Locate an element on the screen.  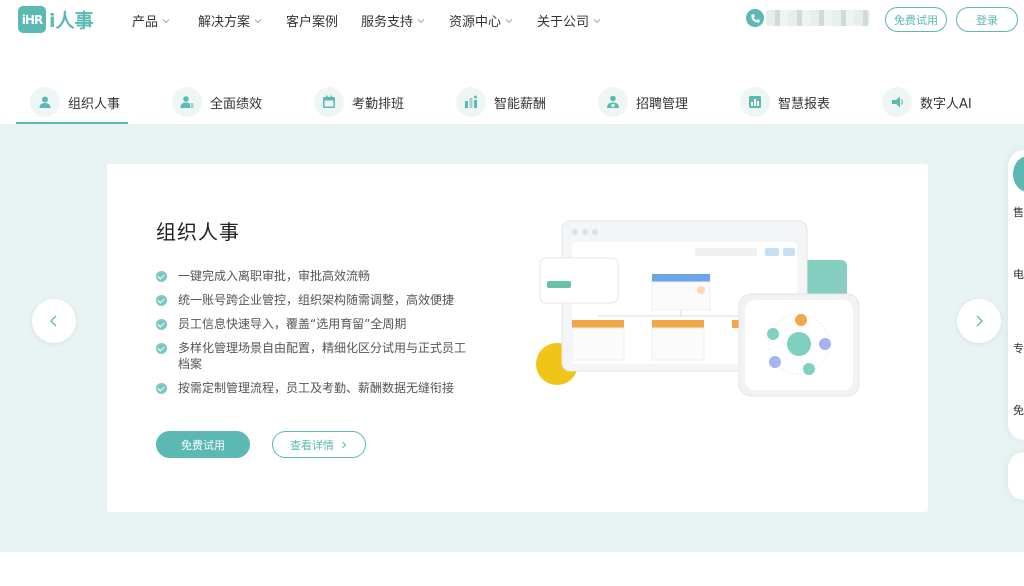
back-to-top-button is located at coordinates (1016, 476).